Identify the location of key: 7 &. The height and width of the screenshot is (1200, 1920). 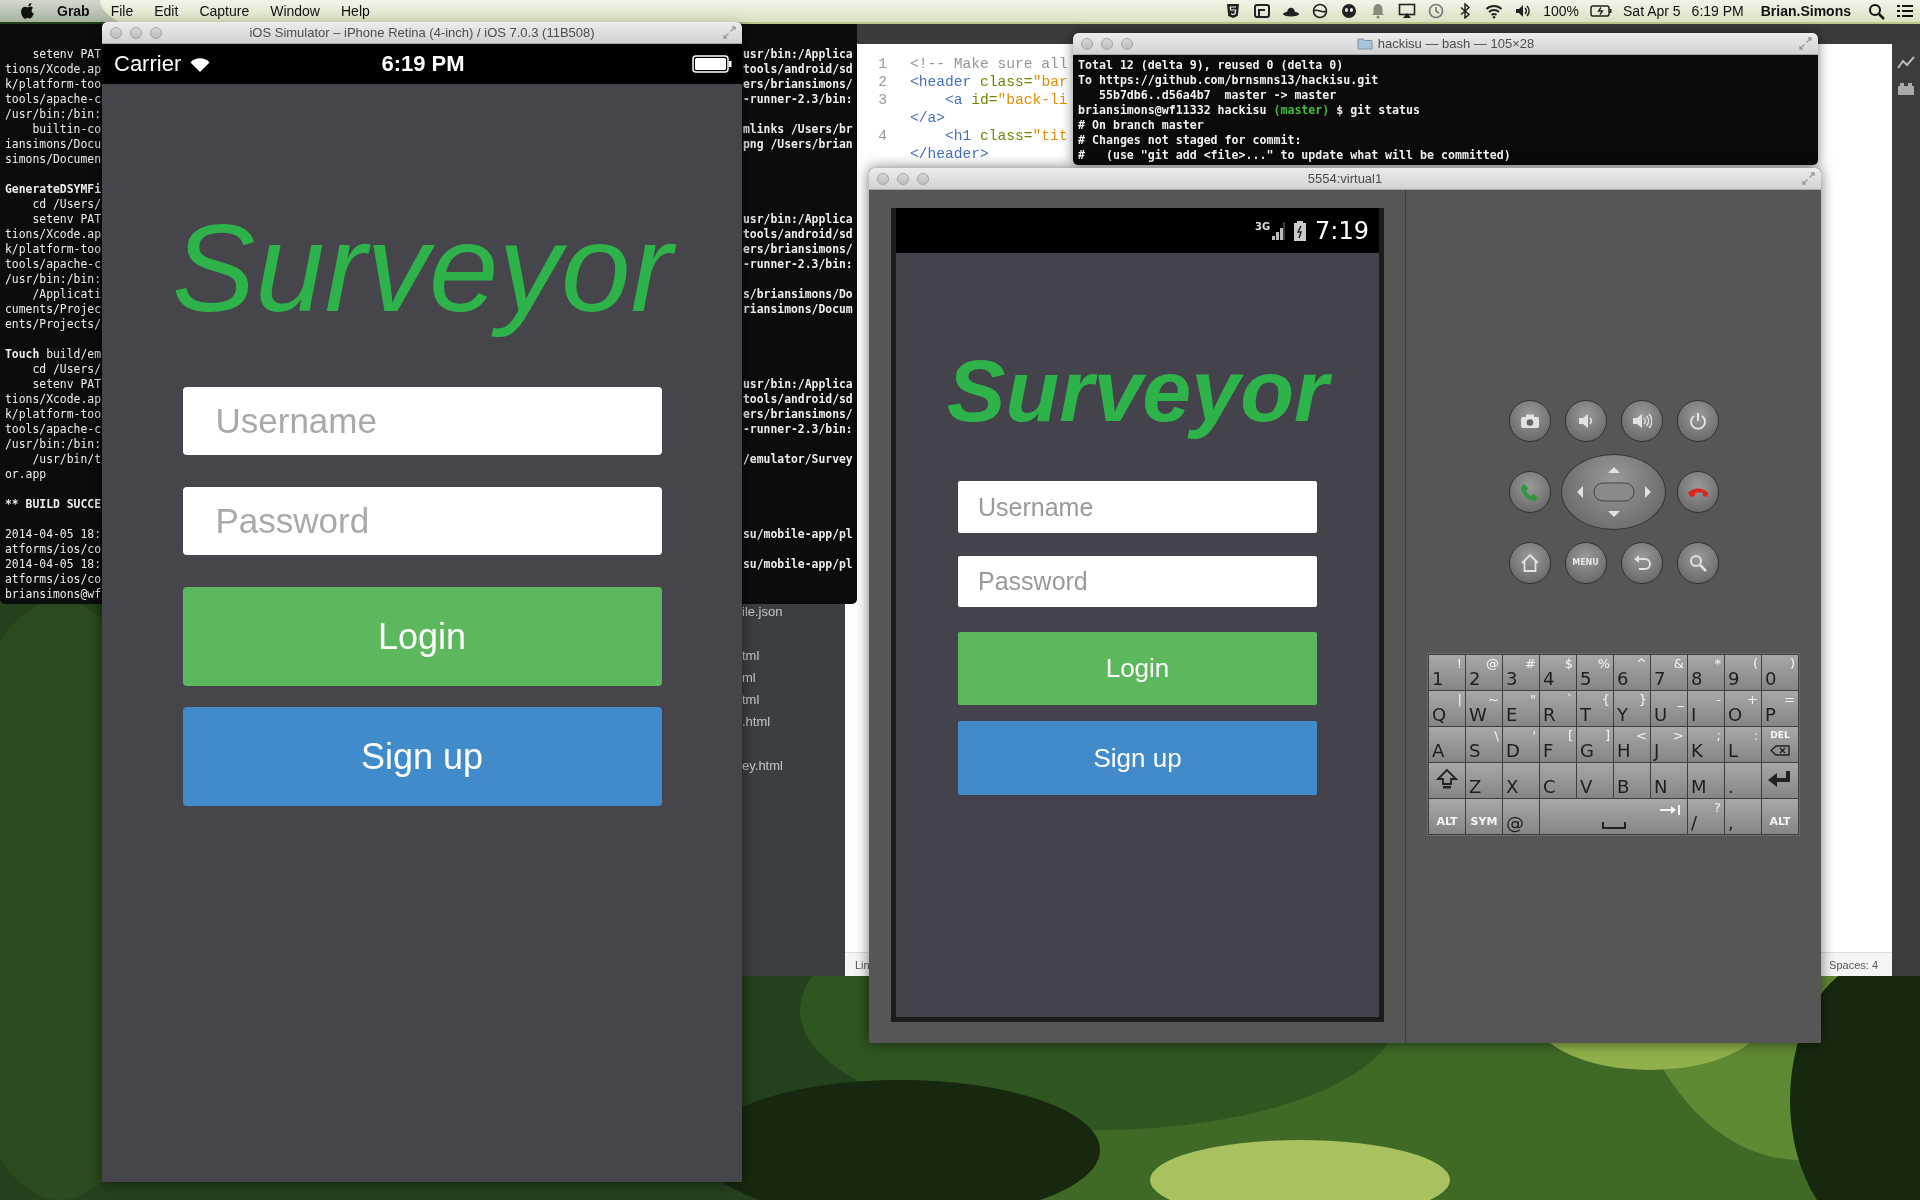
(1669, 672).